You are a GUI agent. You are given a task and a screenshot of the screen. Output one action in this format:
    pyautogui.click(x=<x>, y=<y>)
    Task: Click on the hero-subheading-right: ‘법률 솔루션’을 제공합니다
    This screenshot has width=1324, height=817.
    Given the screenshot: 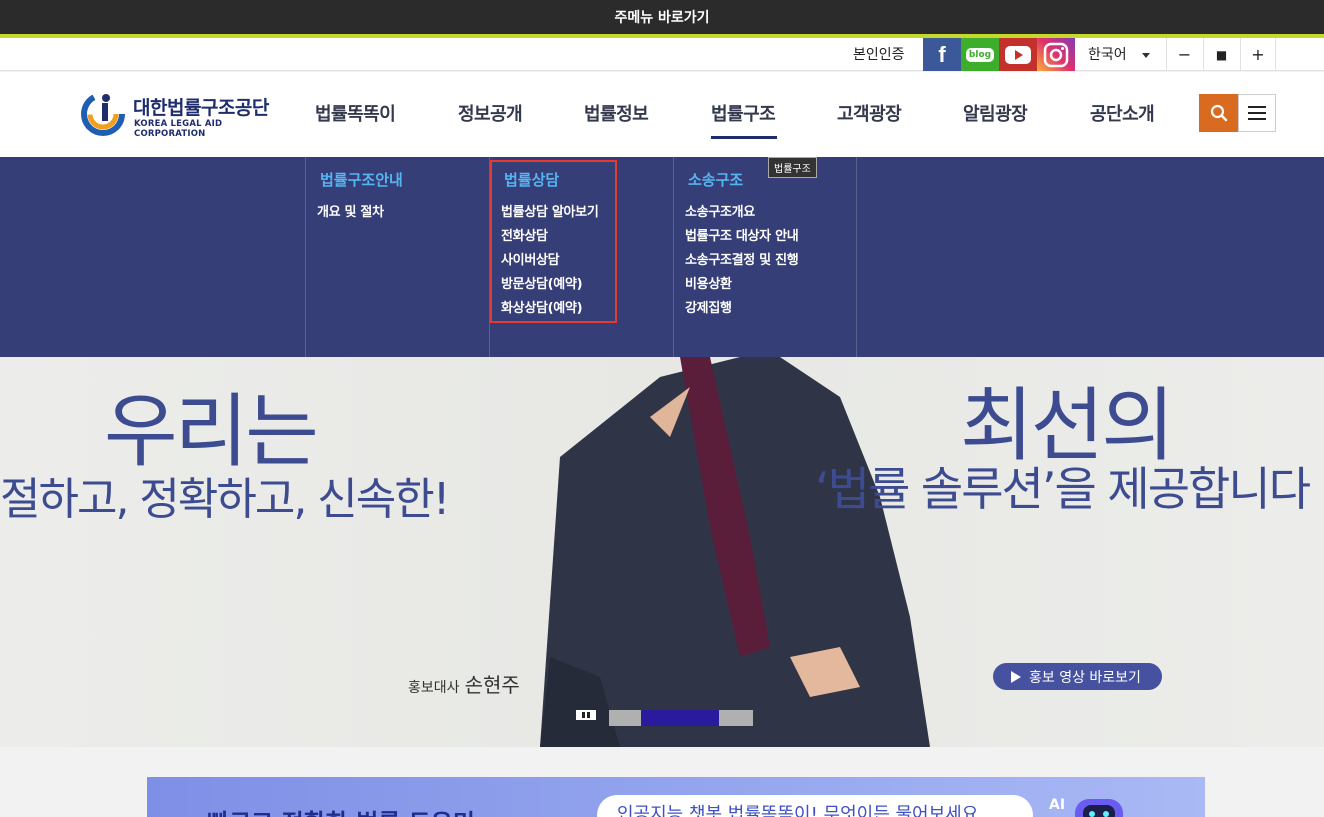 What is the action you would take?
    pyautogui.click(x=1063, y=489)
    